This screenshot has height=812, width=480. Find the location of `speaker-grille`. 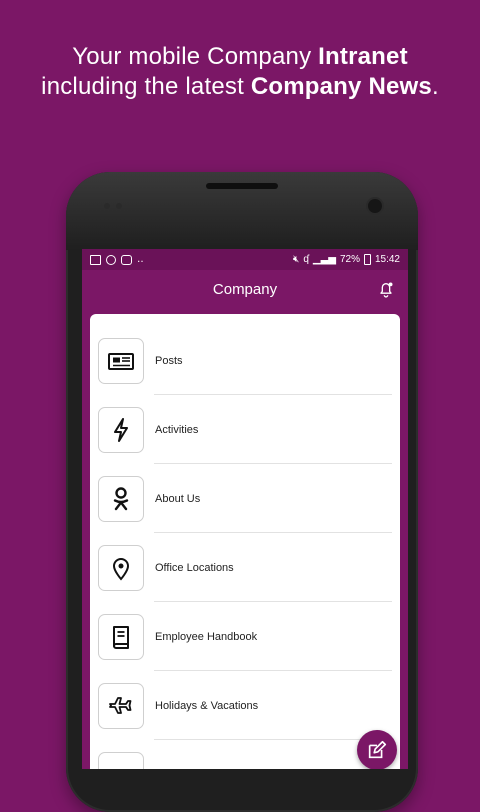

speaker-grille is located at coordinates (242, 186).